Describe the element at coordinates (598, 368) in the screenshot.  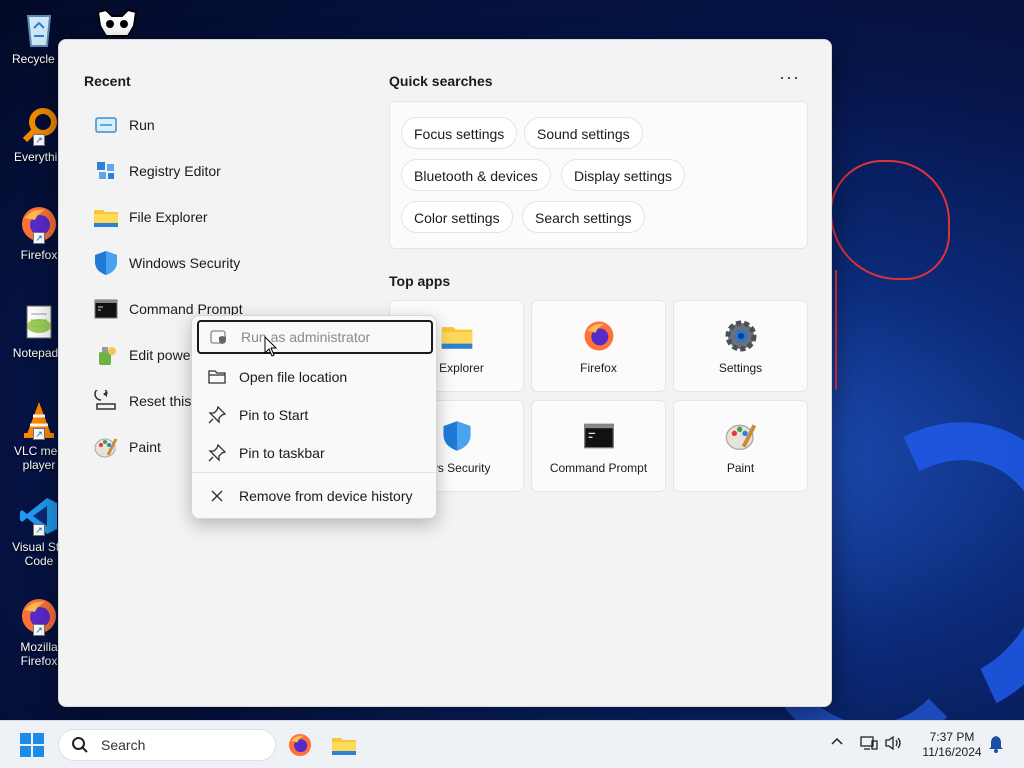
I see `top-app-label: Firefox` at that location.